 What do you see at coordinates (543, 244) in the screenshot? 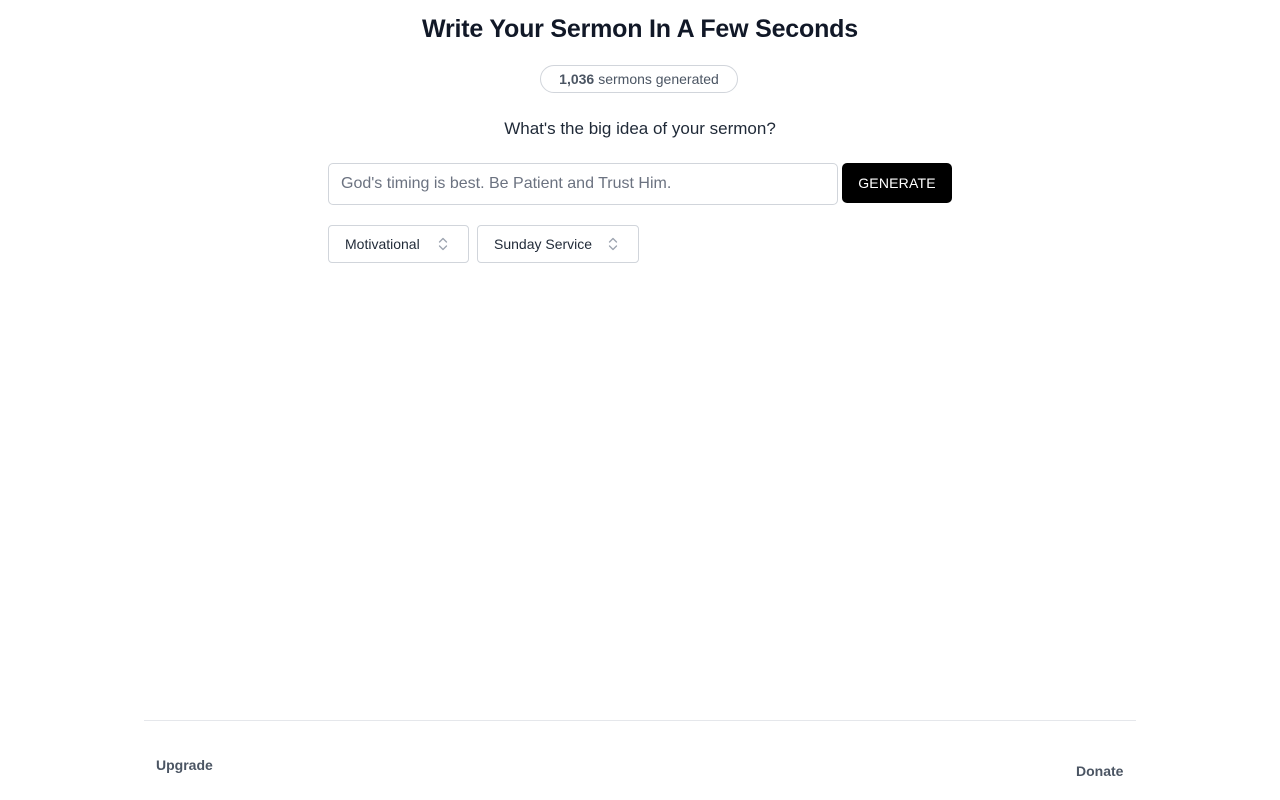
I see `occasion-select-value: Sunday Service` at bounding box center [543, 244].